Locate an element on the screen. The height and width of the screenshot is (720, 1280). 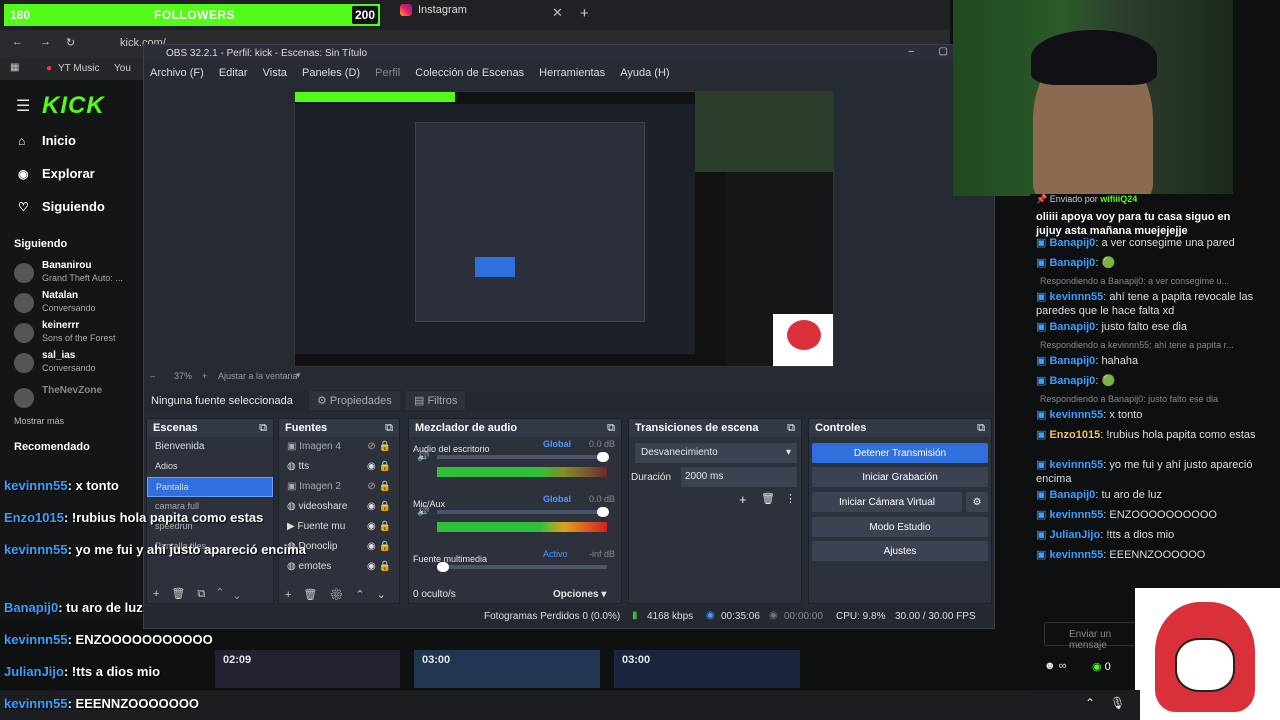
sources-header: Fuentes ⧉ is located at coordinates (339, 428).